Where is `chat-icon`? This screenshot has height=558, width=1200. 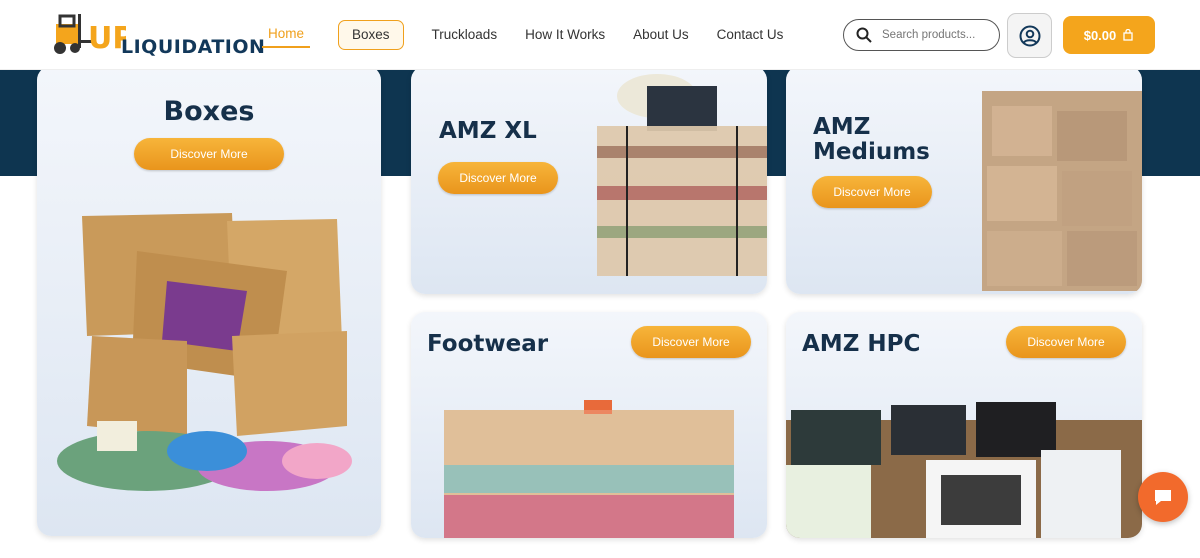
chat-icon is located at coordinates (1163, 497).